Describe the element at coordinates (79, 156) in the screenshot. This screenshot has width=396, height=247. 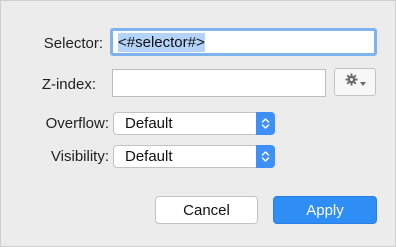
I see `visibility-label: Visibility:` at that location.